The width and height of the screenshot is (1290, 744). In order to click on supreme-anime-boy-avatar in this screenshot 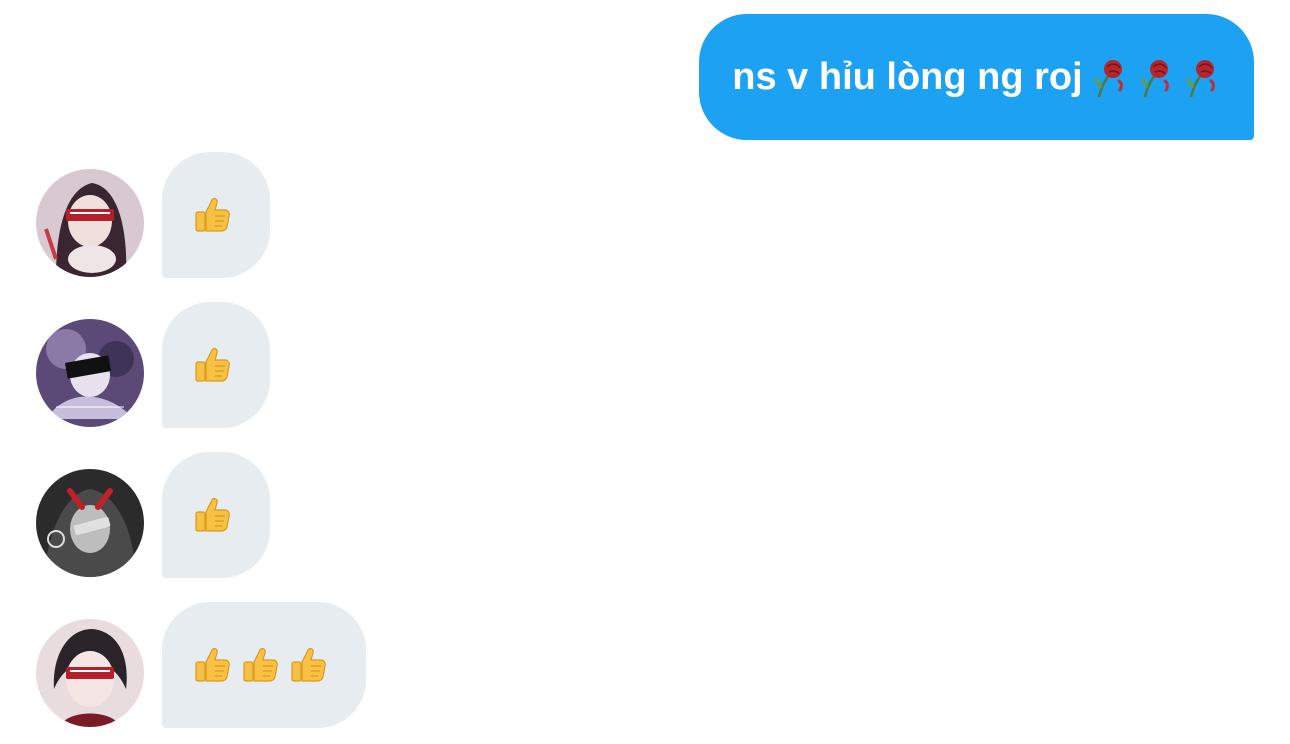, I will do `click(90, 673)`.